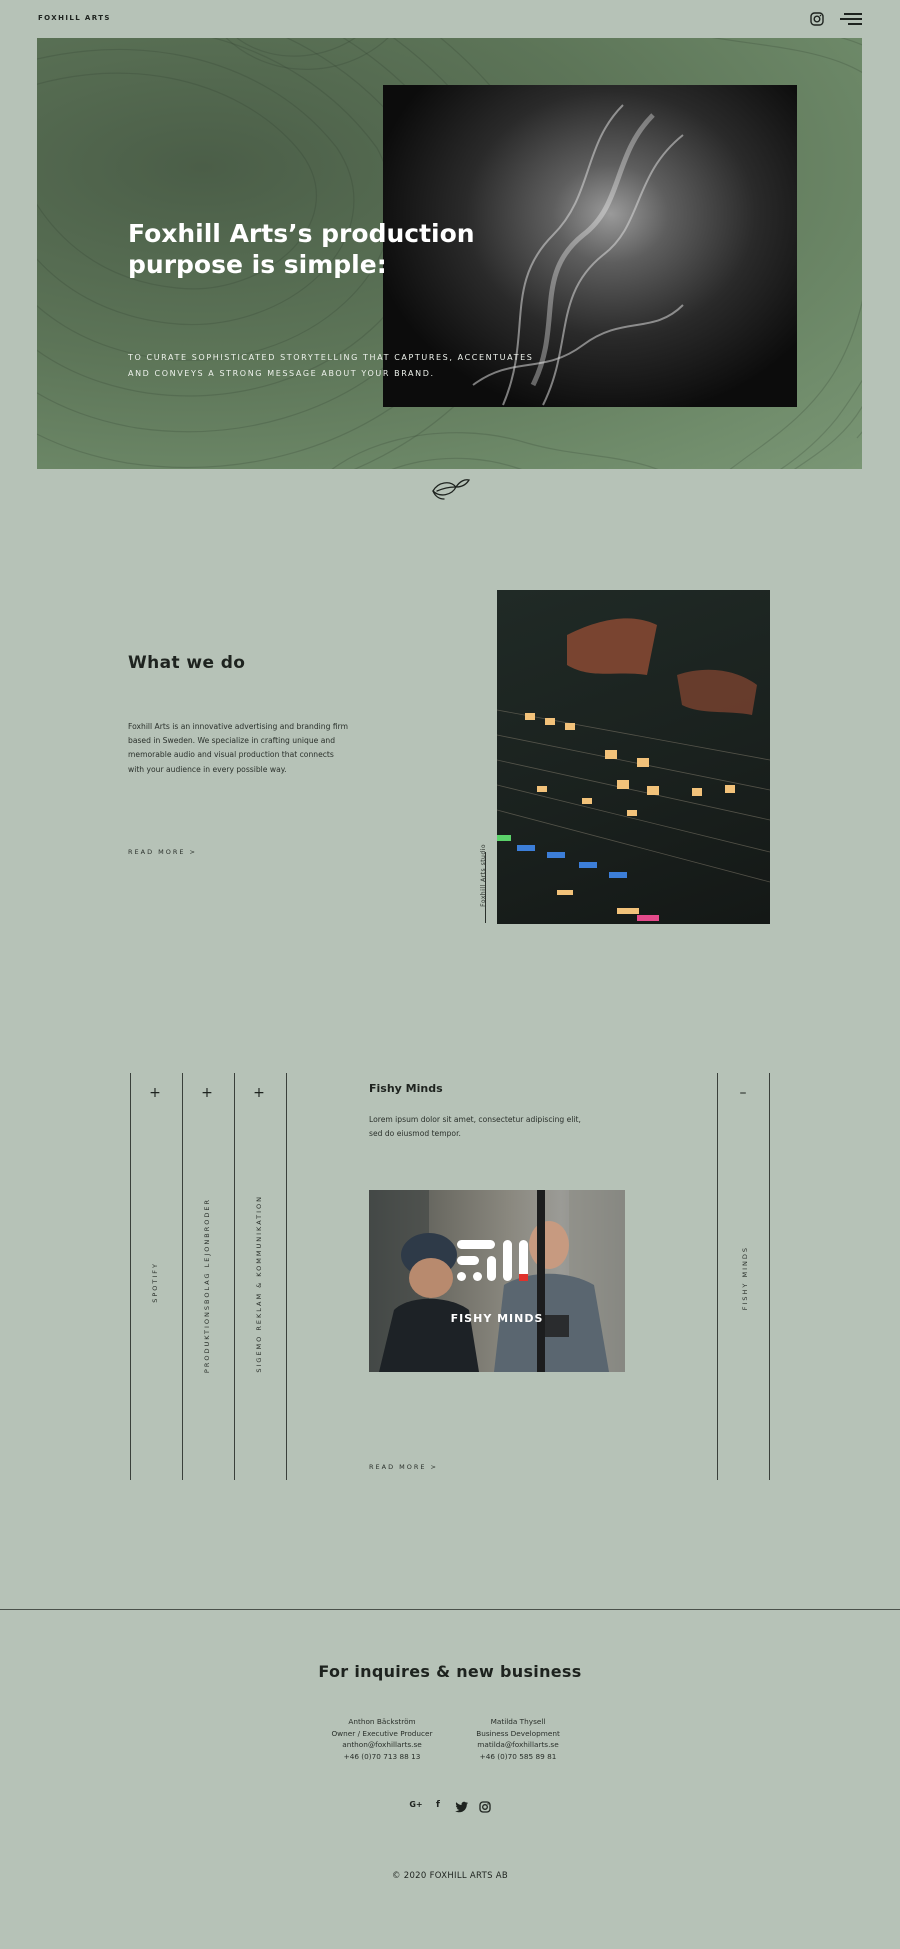 This screenshot has height=1949, width=900. Describe the element at coordinates (450, 1609) in the screenshot. I see `footer-divider` at that location.